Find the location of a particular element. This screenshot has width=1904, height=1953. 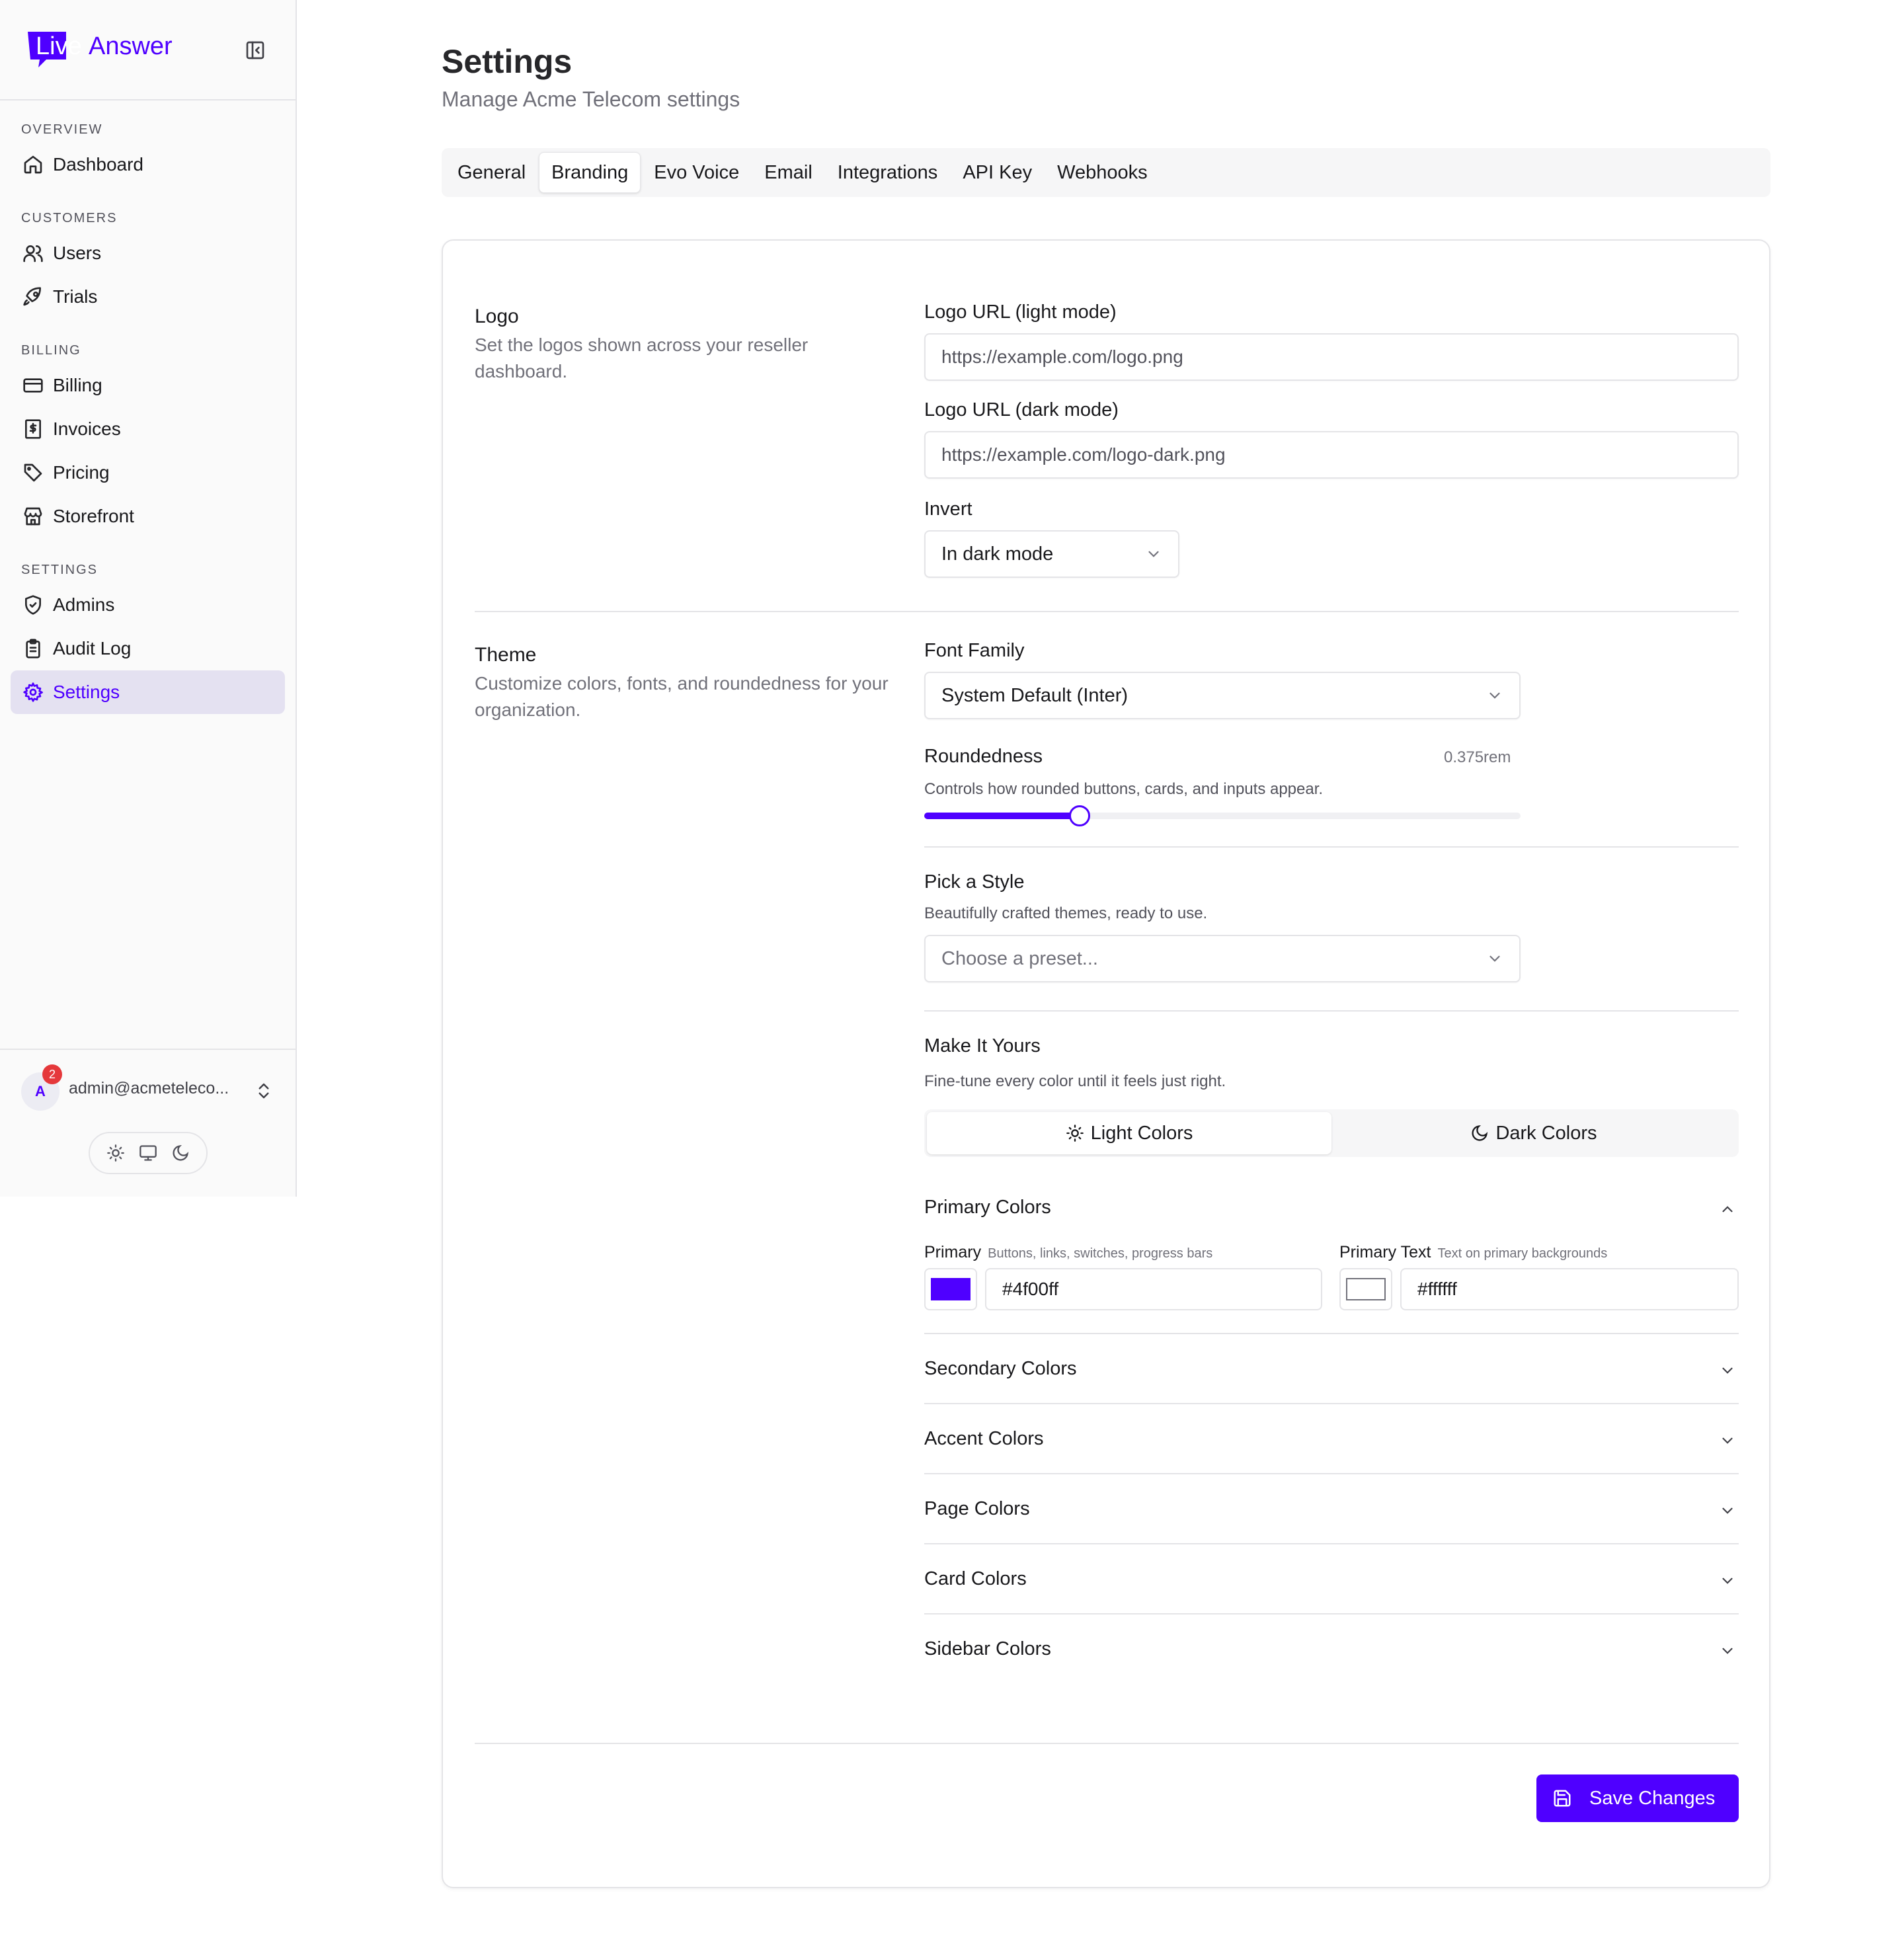

accent-colors-title: Accent Colors is located at coordinates (984, 1439).